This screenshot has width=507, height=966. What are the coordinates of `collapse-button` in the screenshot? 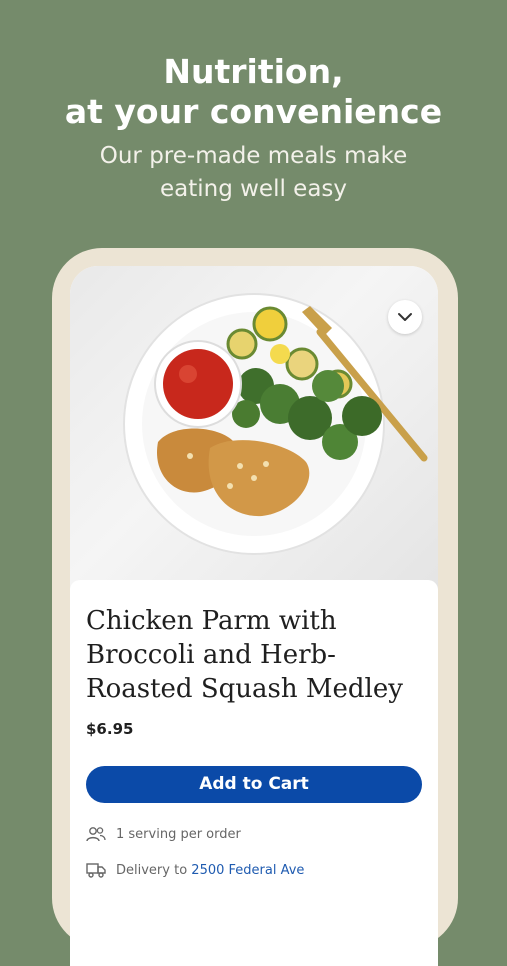 It's located at (405, 317).